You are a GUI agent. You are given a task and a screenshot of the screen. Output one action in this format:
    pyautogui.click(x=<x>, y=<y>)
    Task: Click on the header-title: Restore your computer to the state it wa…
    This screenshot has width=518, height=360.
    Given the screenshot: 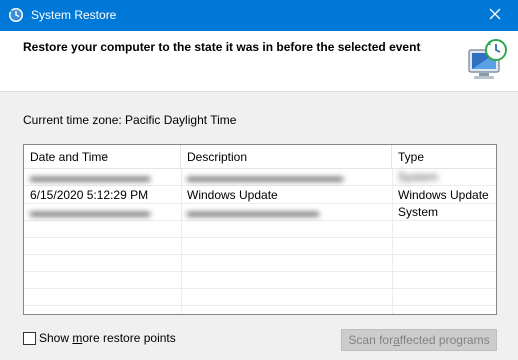 What is the action you would take?
    pyautogui.click(x=222, y=47)
    